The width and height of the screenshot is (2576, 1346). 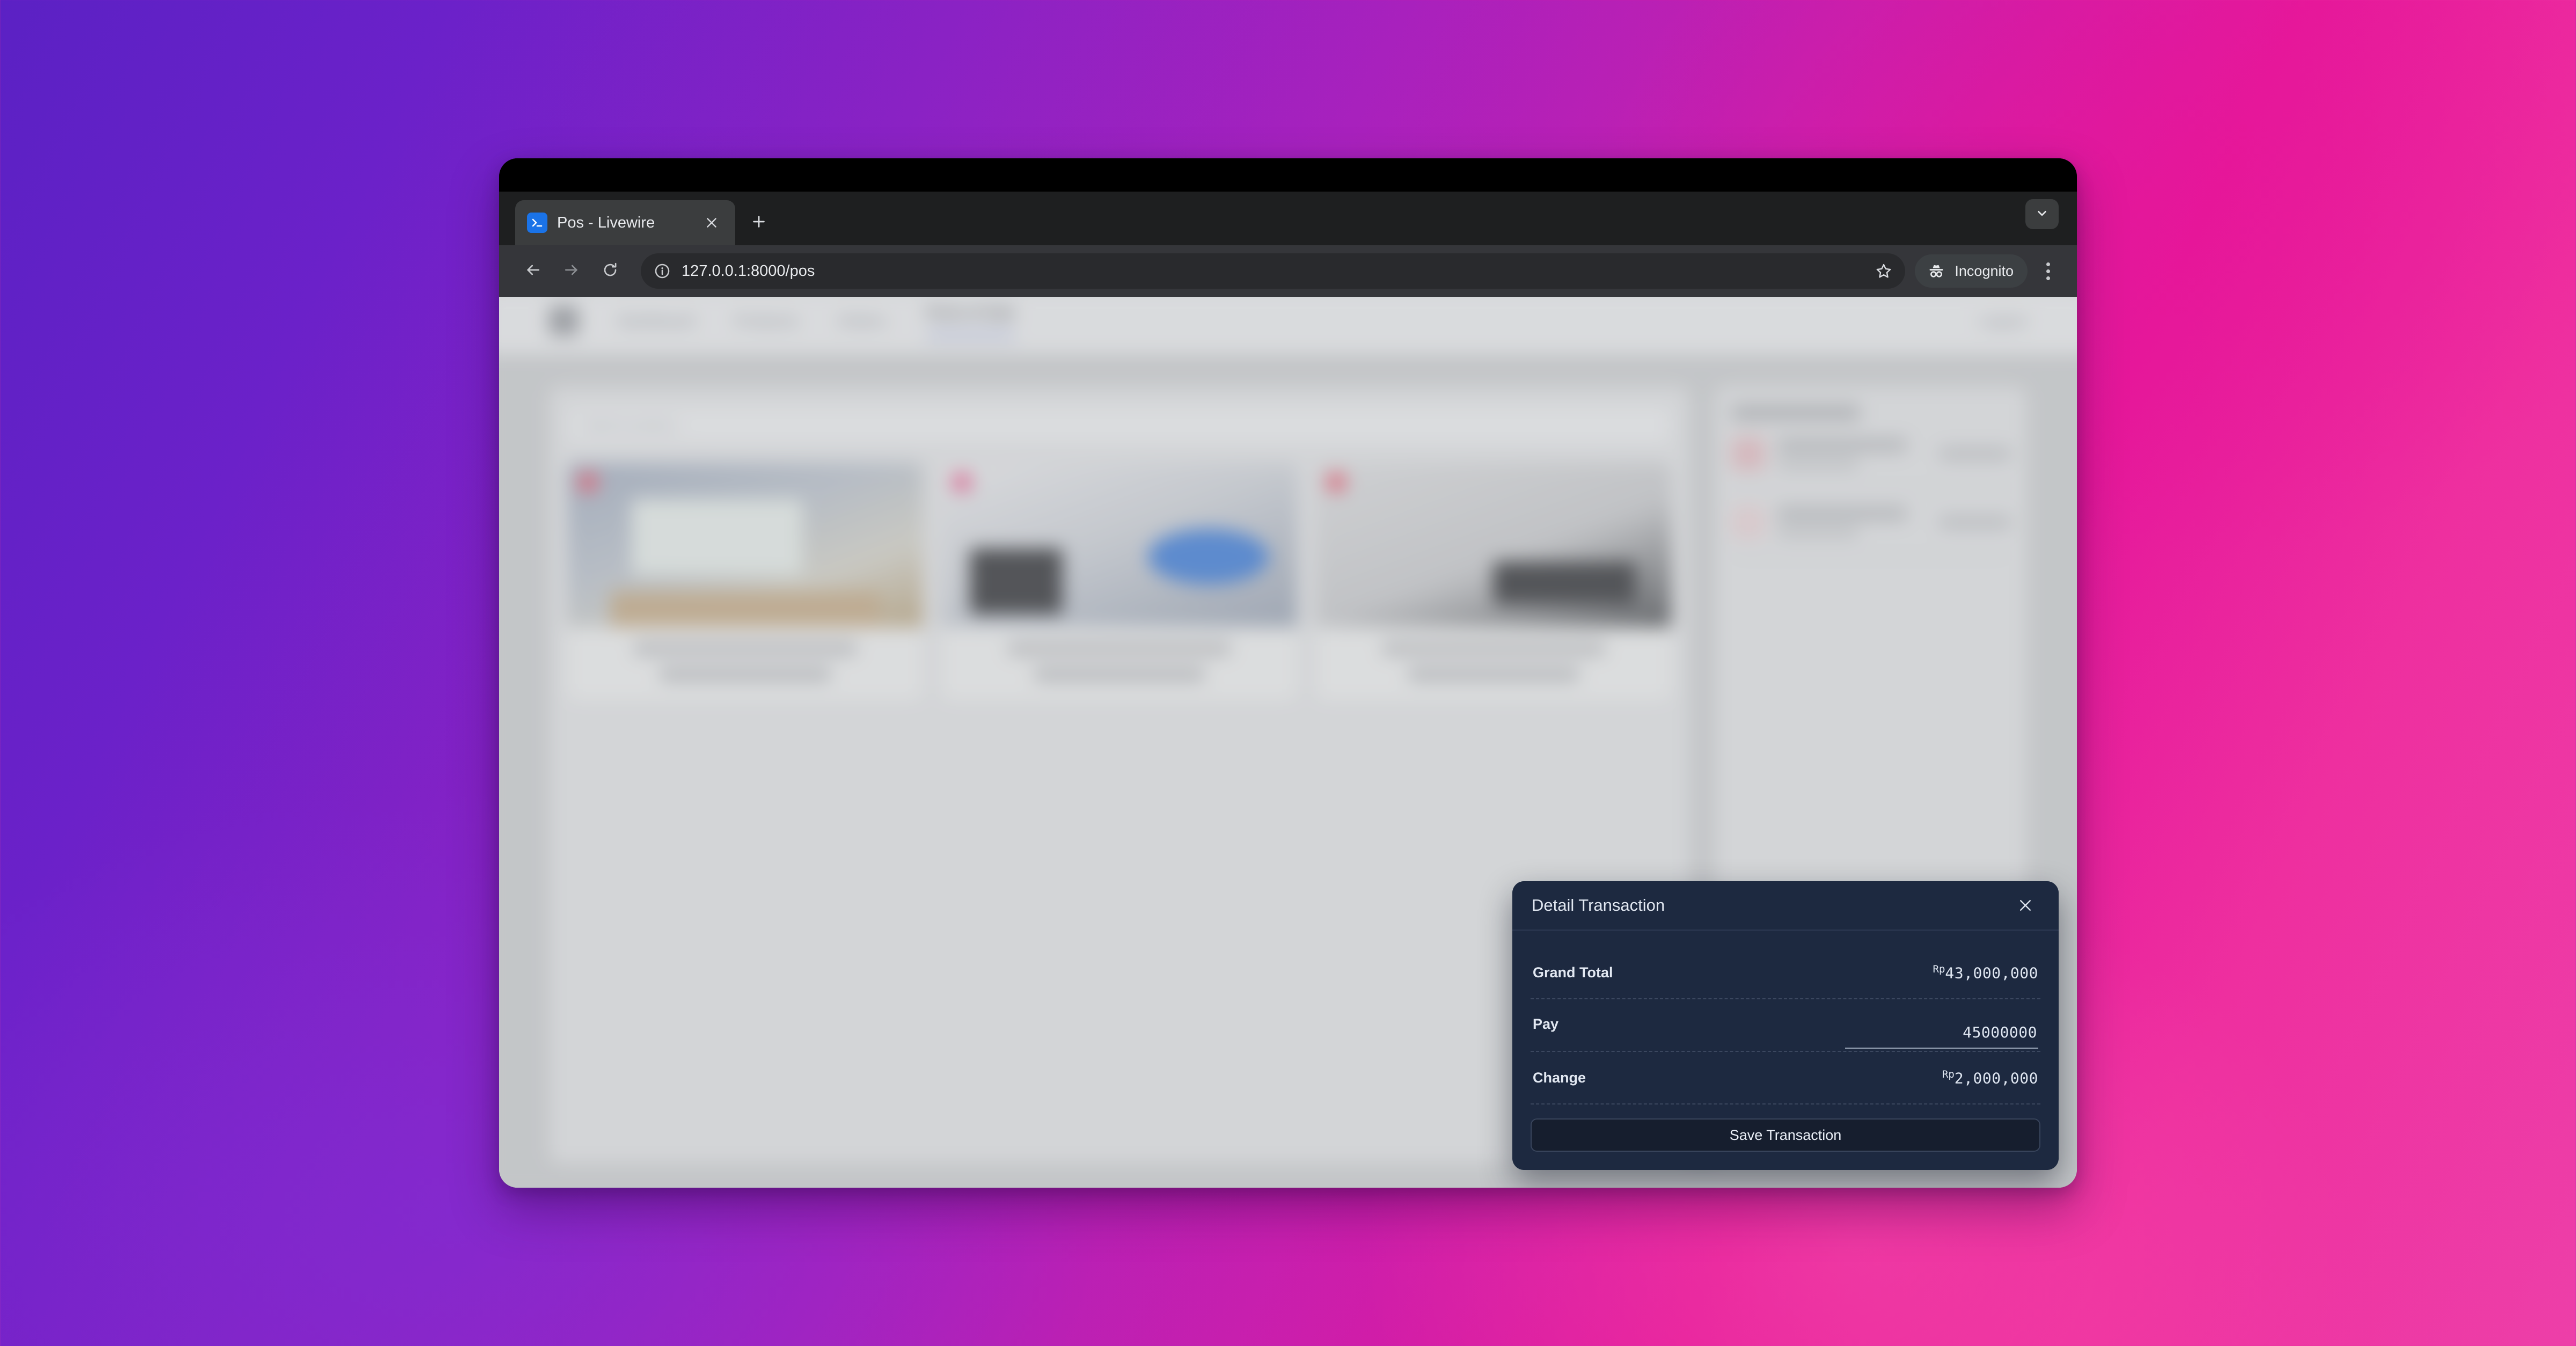 What do you see at coordinates (1785, 973) in the screenshot?
I see `grand-total-row: Grand Total Rp43,000,000` at bounding box center [1785, 973].